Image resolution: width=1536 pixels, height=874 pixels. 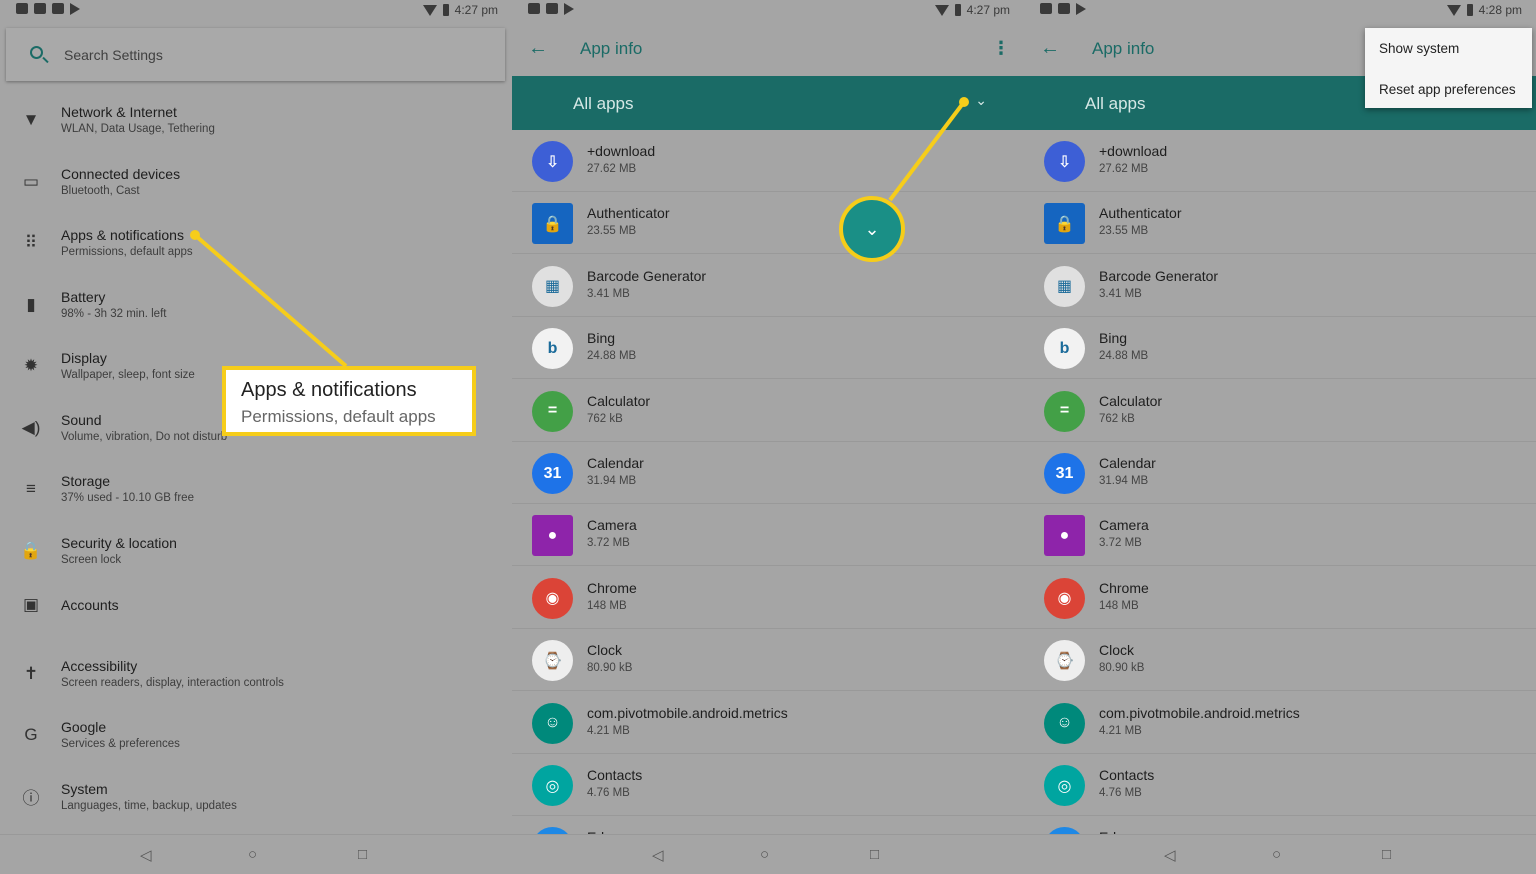 What do you see at coordinates (768, 103) in the screenshot?
I see `filter-bar: All apps ⌄` at bounding box center [768, 103].